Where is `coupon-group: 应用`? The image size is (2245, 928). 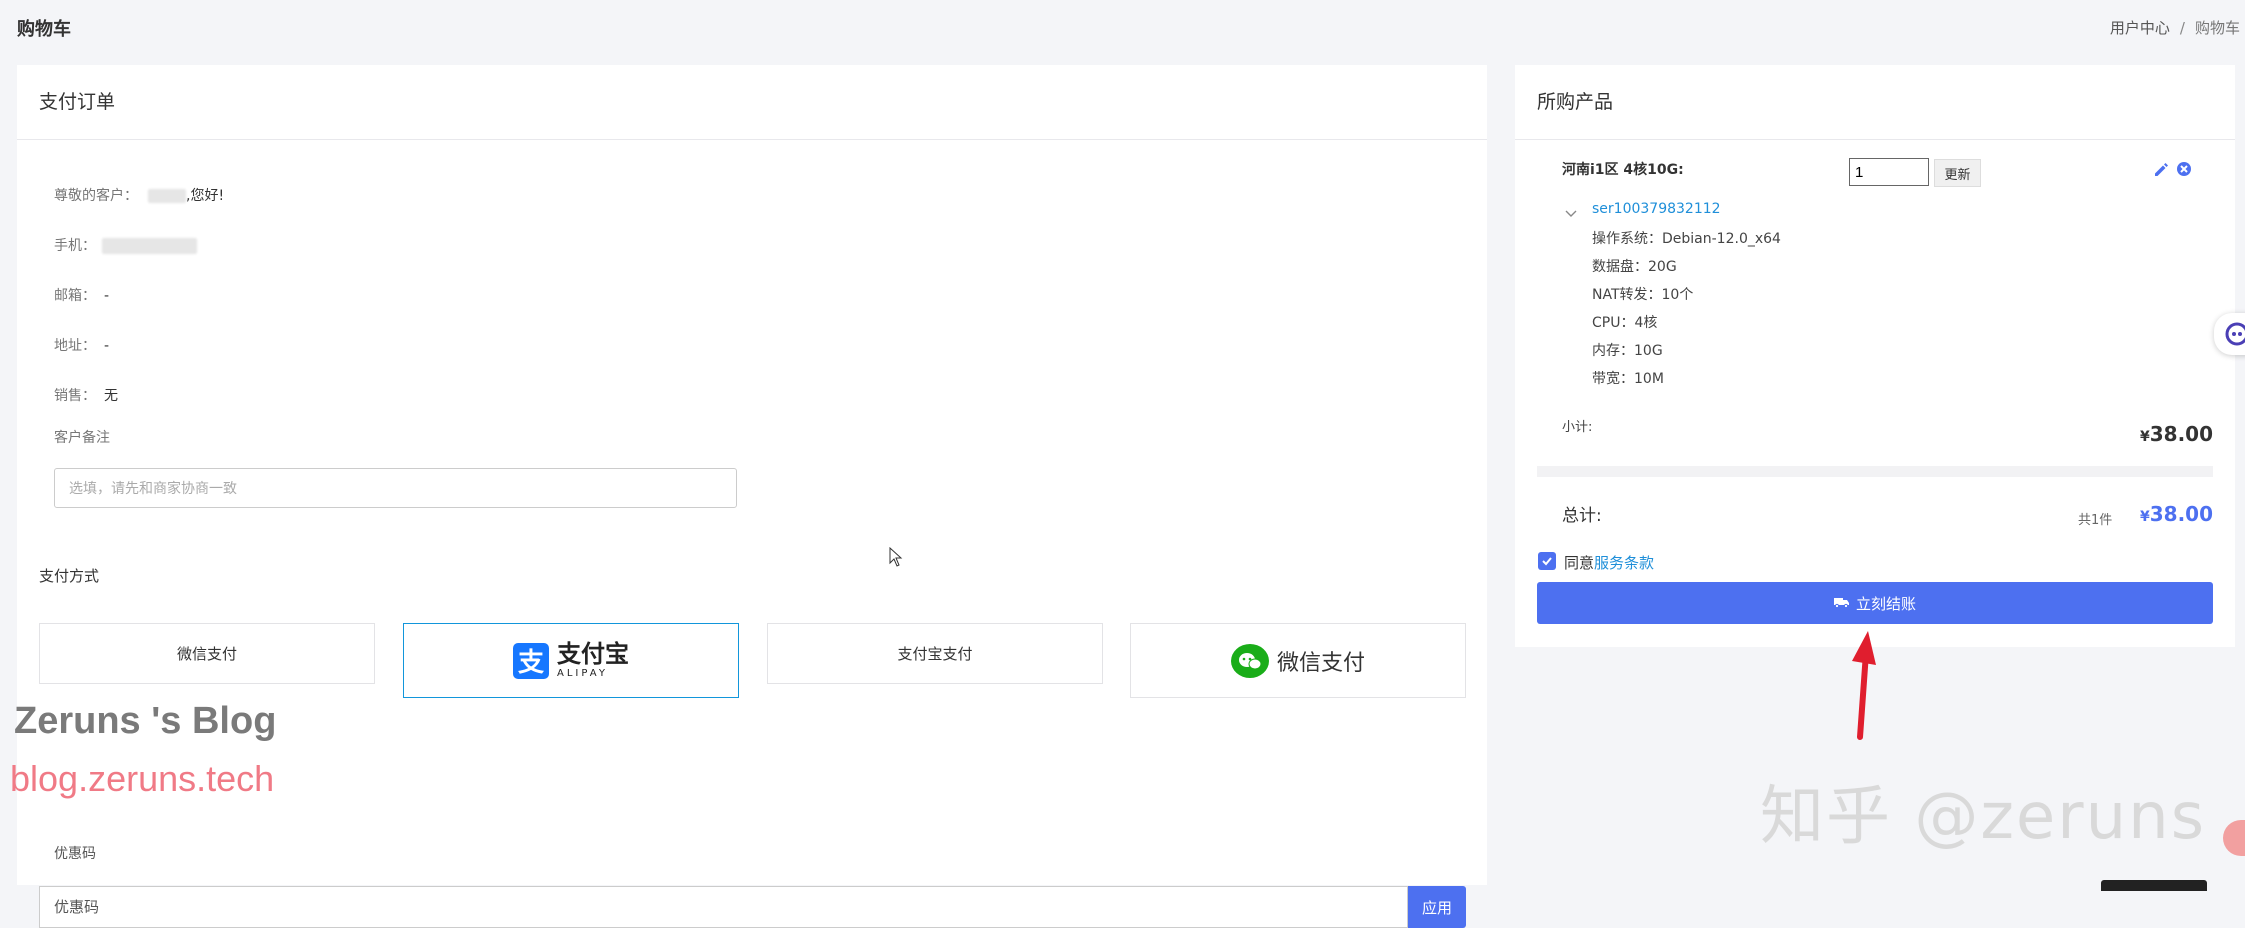 coupon-group: 应用 is located at coordinates (752, 907).